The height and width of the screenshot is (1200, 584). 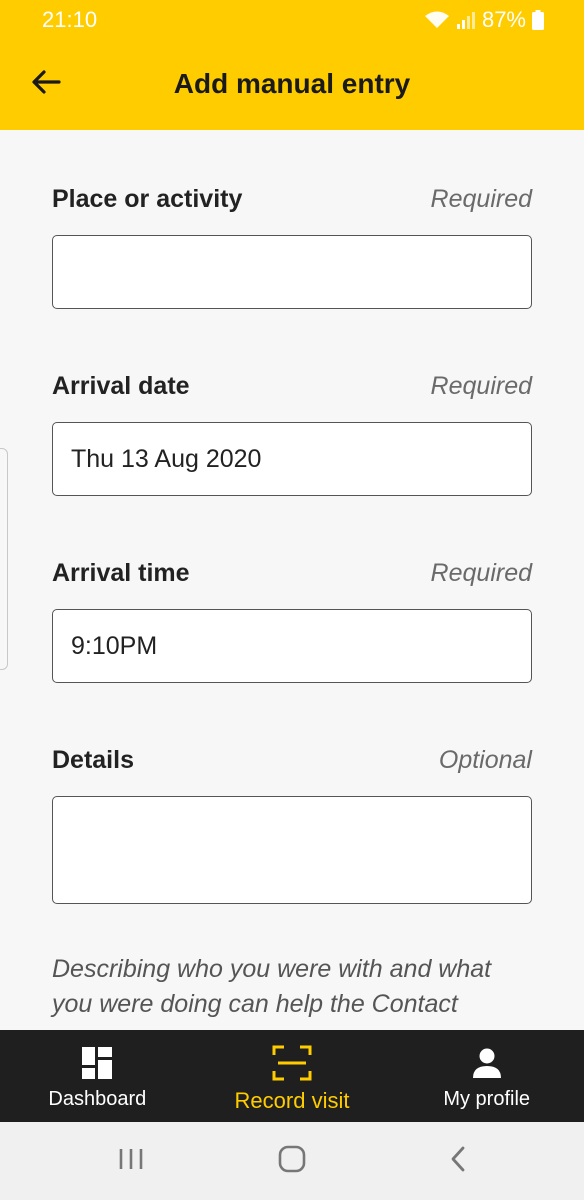 I want to click on arrival-time-input: 9:10PM, so click(x=292, y=646).